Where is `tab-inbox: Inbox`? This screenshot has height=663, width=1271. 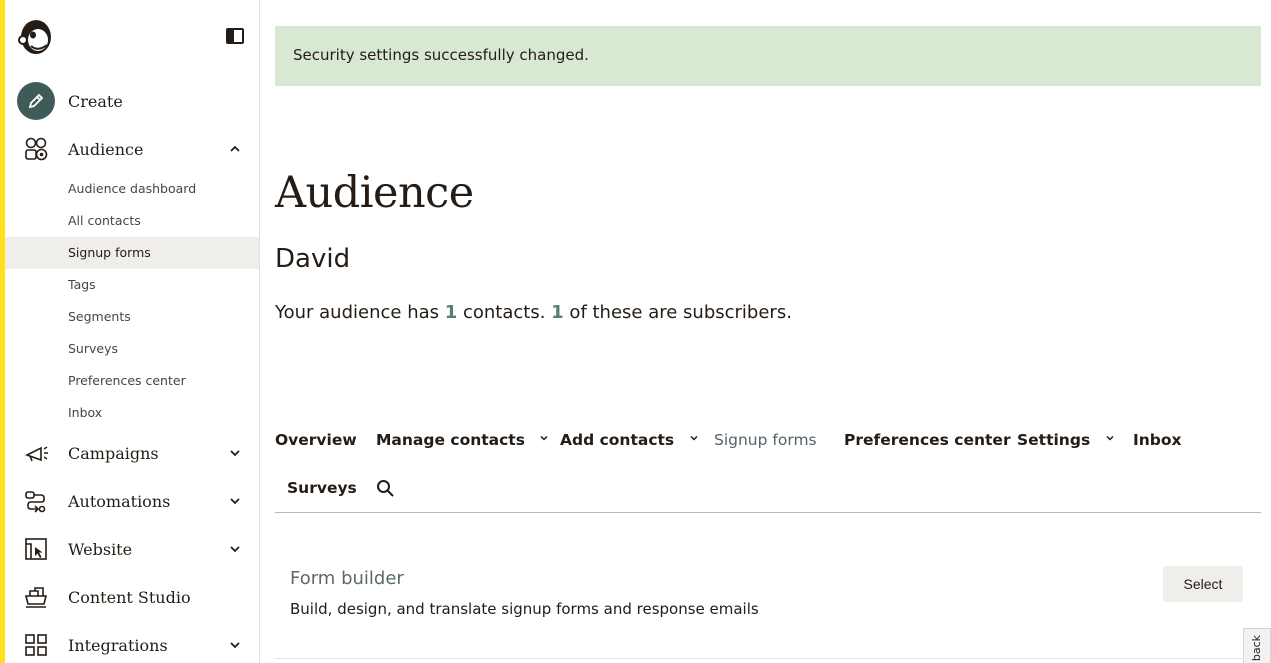
tab-inbox: Inbox is located at coordinates (1157, 440).